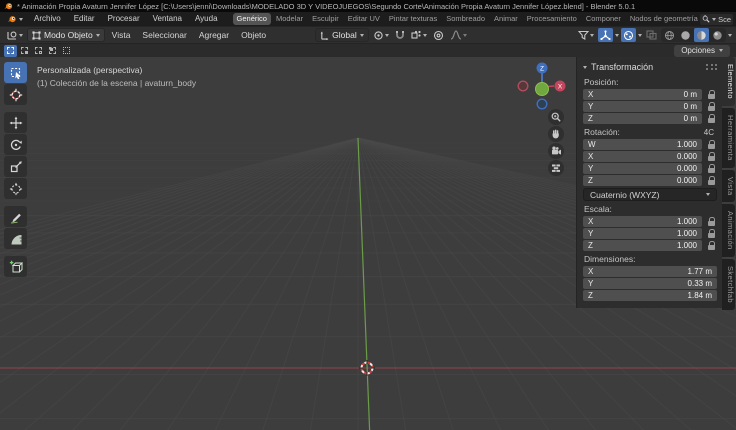 The height and width of the screenshot is (430, 736). I want to click on scale-z-field: Z 1.000, so click(642, 245).